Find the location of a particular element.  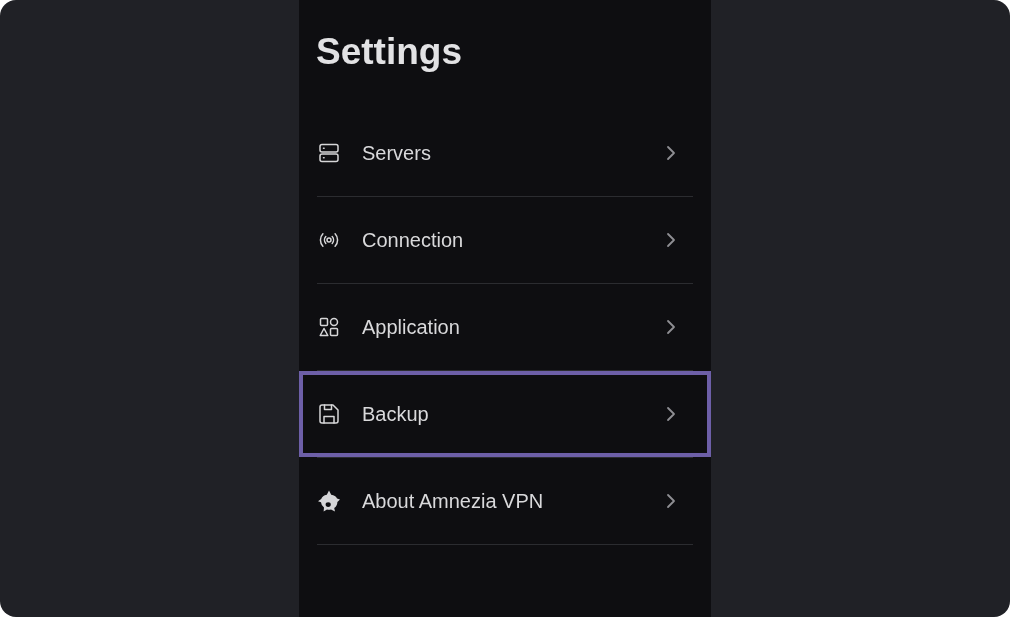

page-title: Settings is located at coordinates (389, 52).